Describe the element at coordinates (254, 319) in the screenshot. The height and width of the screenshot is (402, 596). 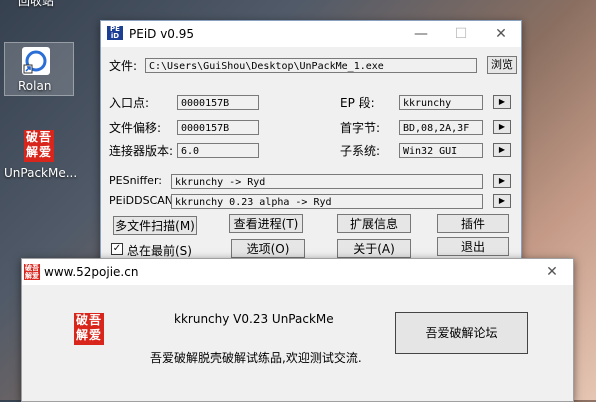
I see `dialog-heading: kkrunchy V0.23 UnPackMe` at that location.